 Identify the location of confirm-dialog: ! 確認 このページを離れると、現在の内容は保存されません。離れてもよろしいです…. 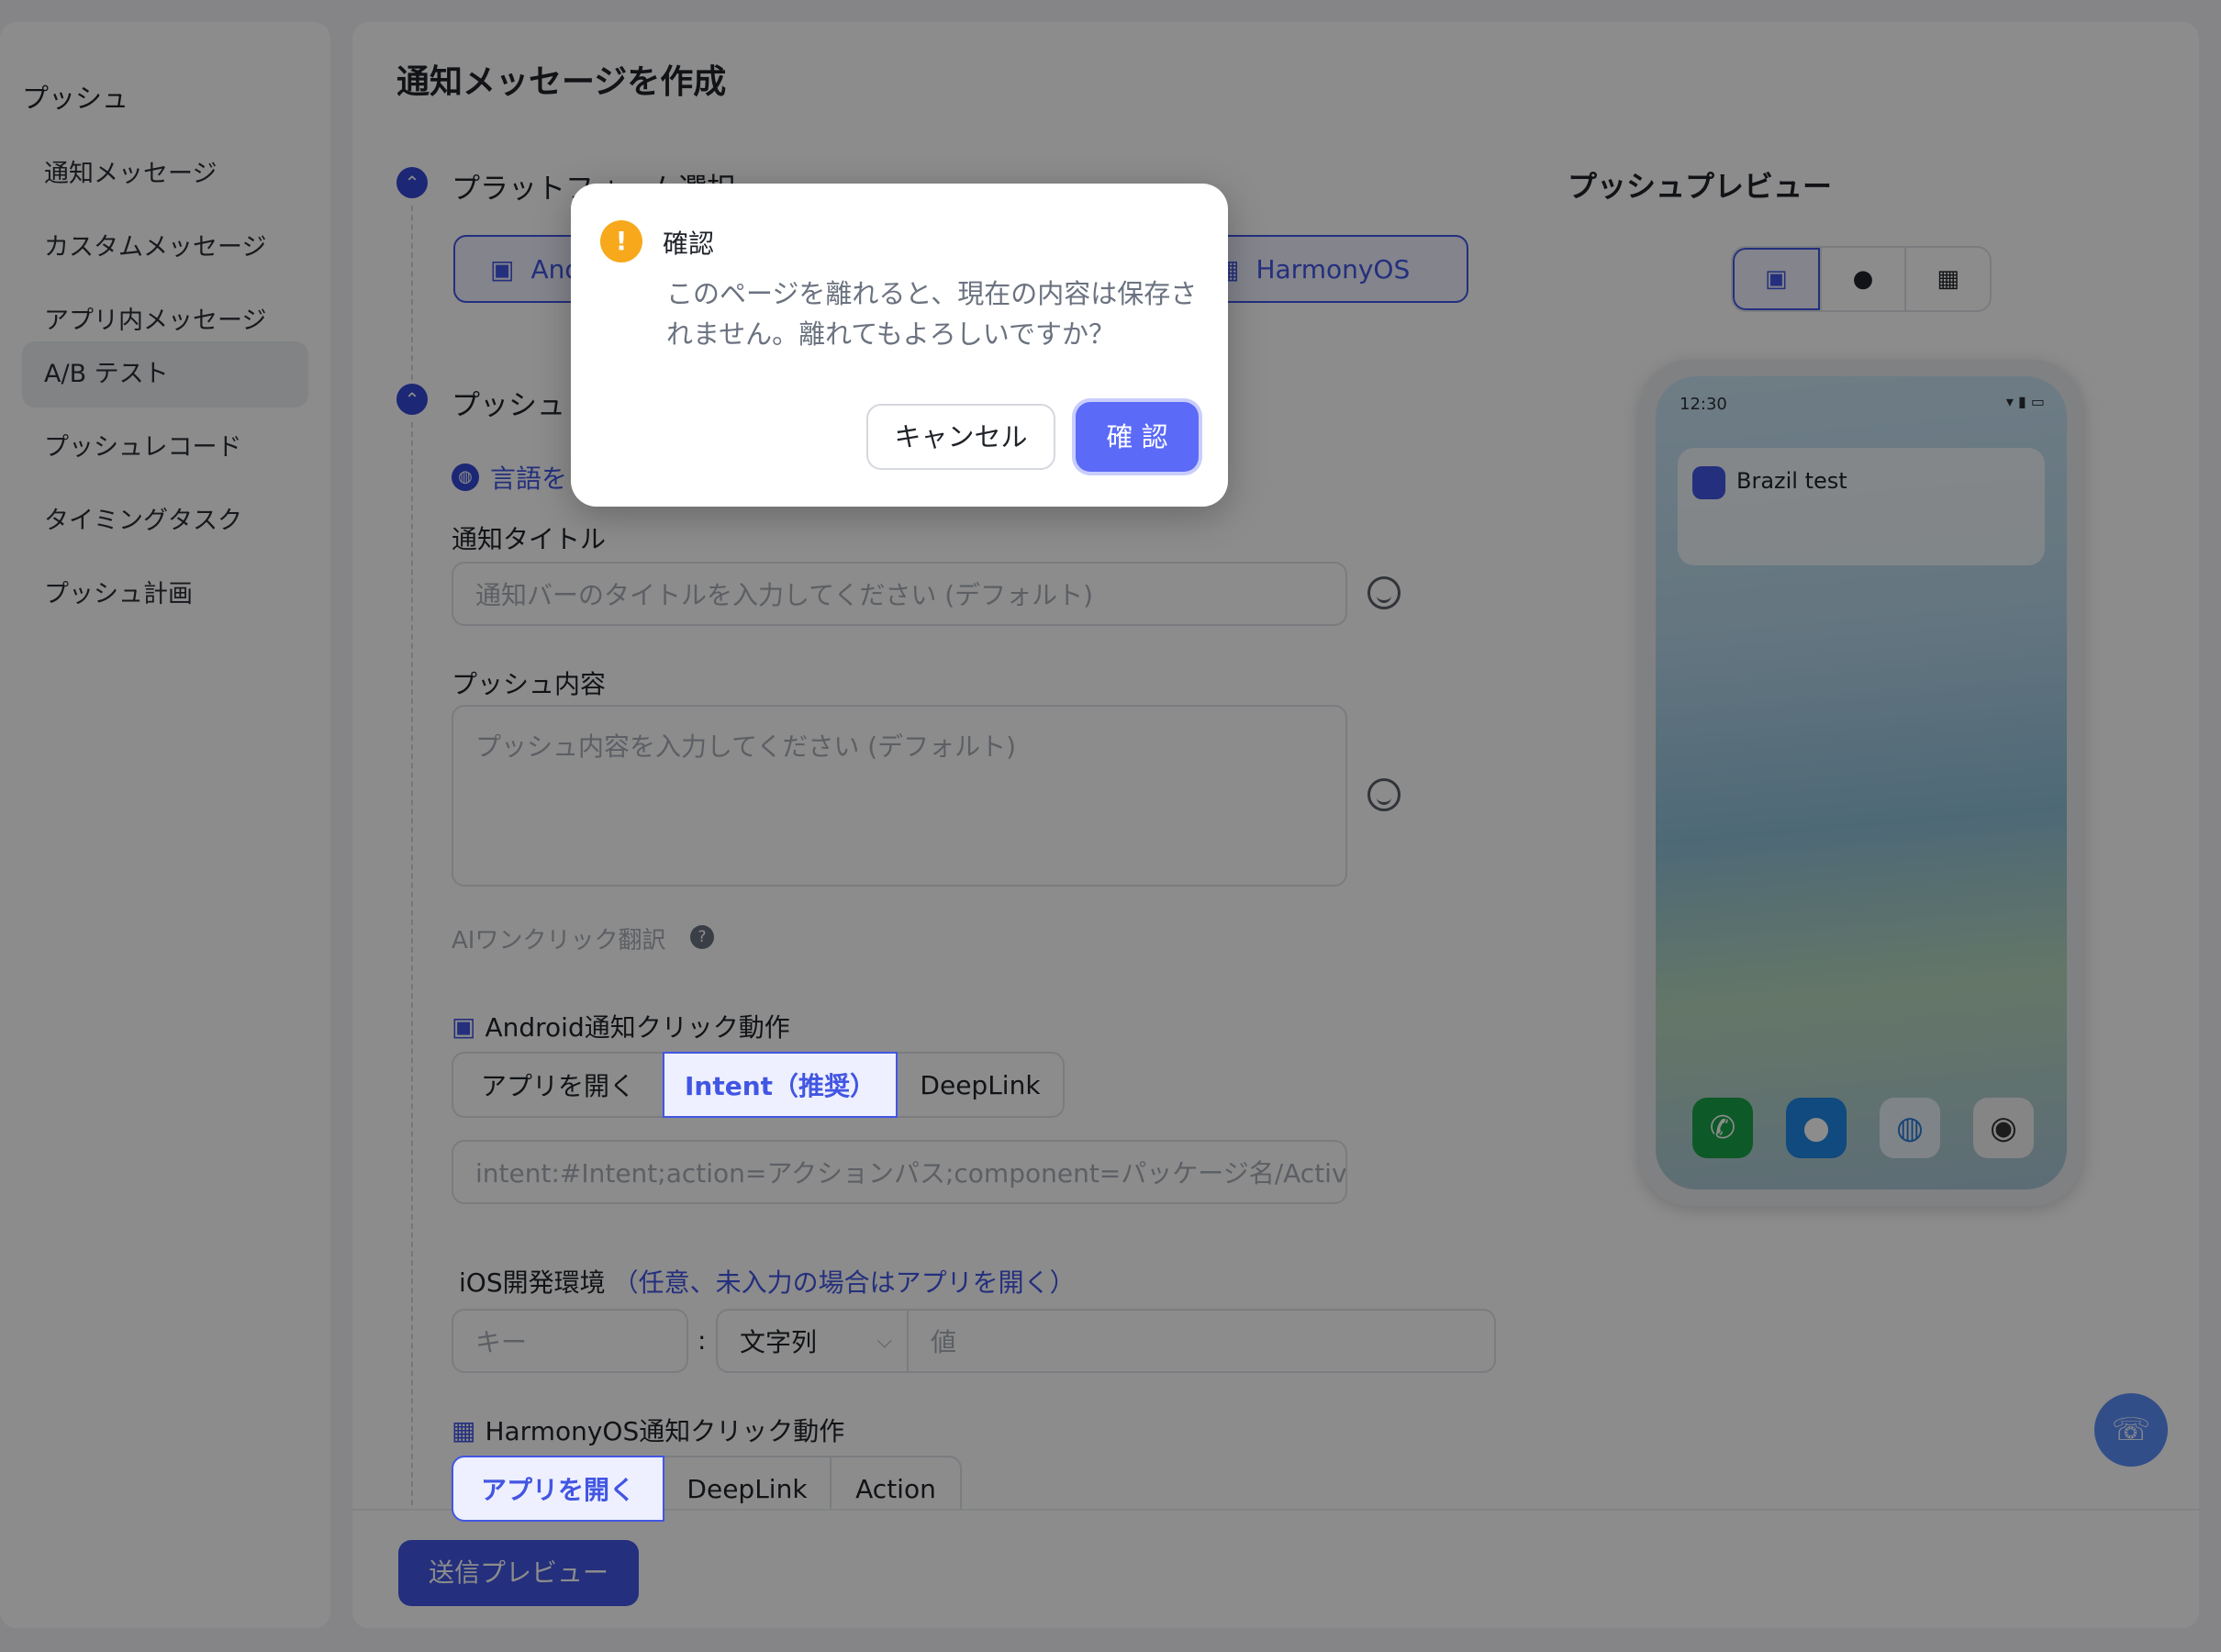
(899, 345).